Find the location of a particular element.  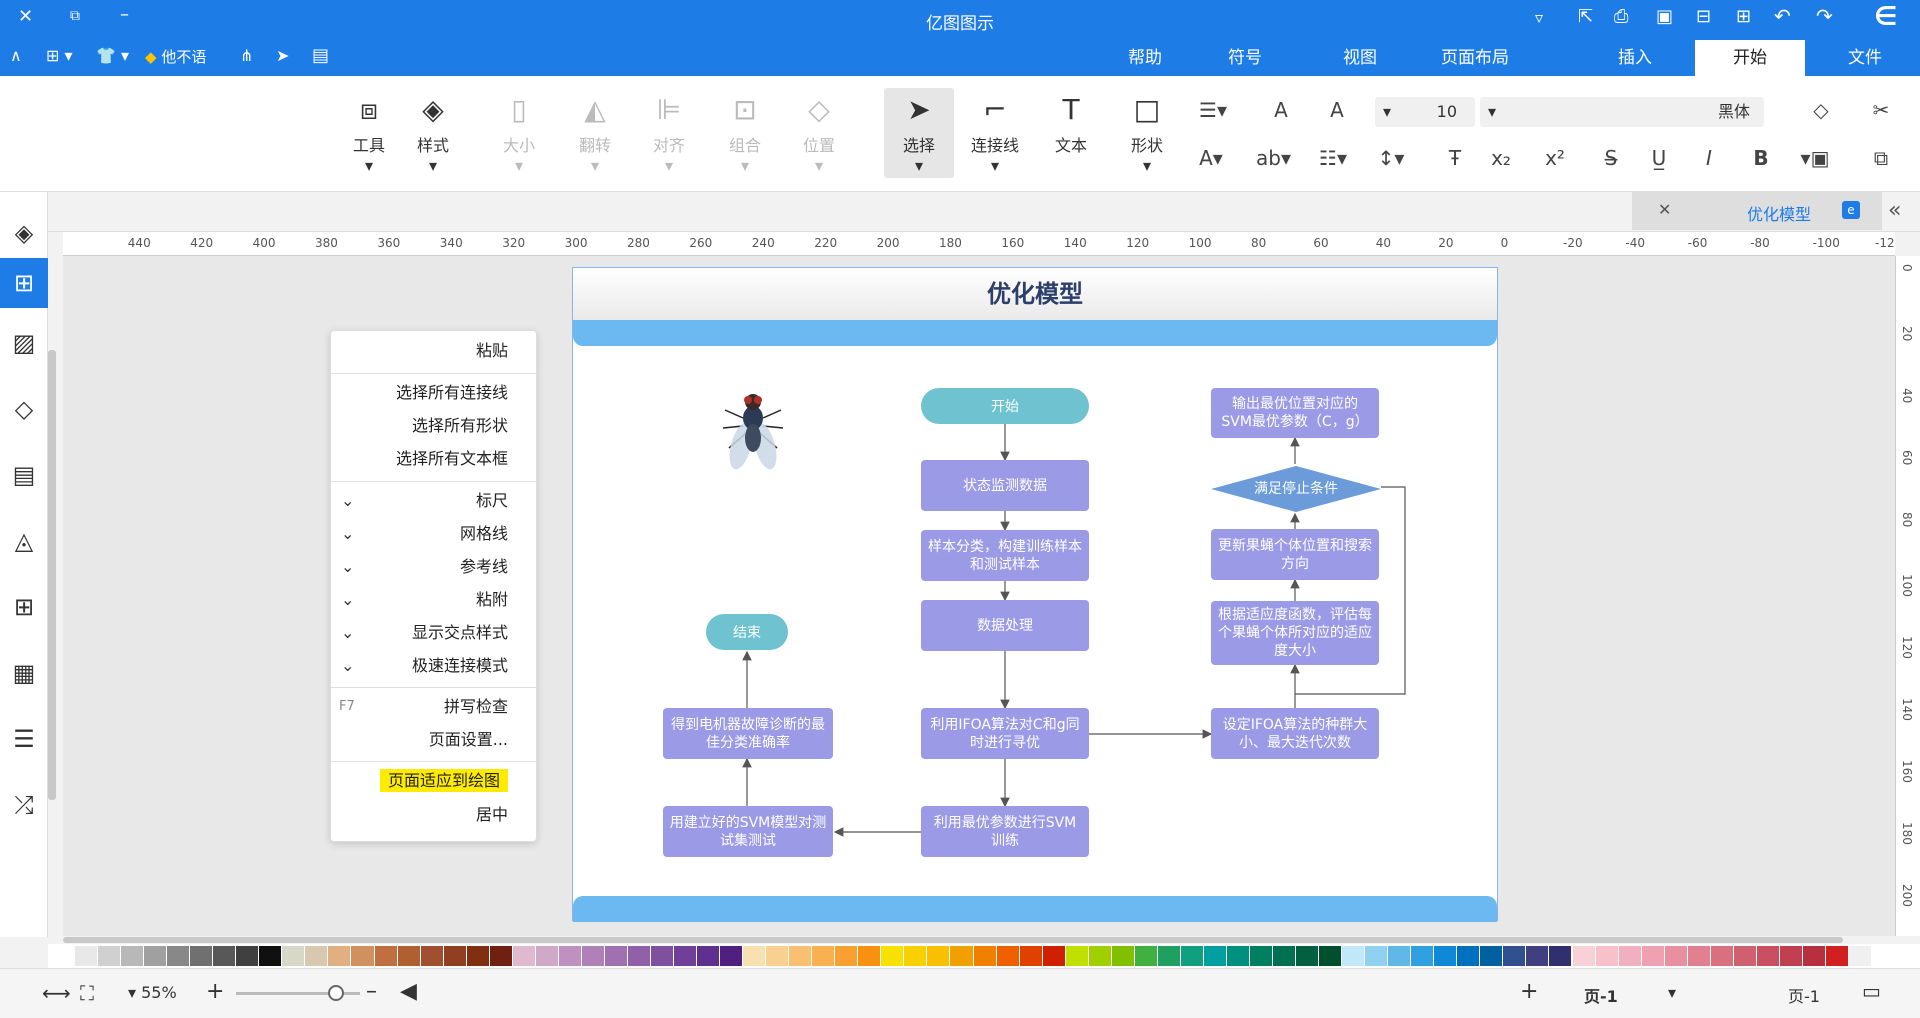

zoom-in-icon: + is located at coordinates (215, 991).